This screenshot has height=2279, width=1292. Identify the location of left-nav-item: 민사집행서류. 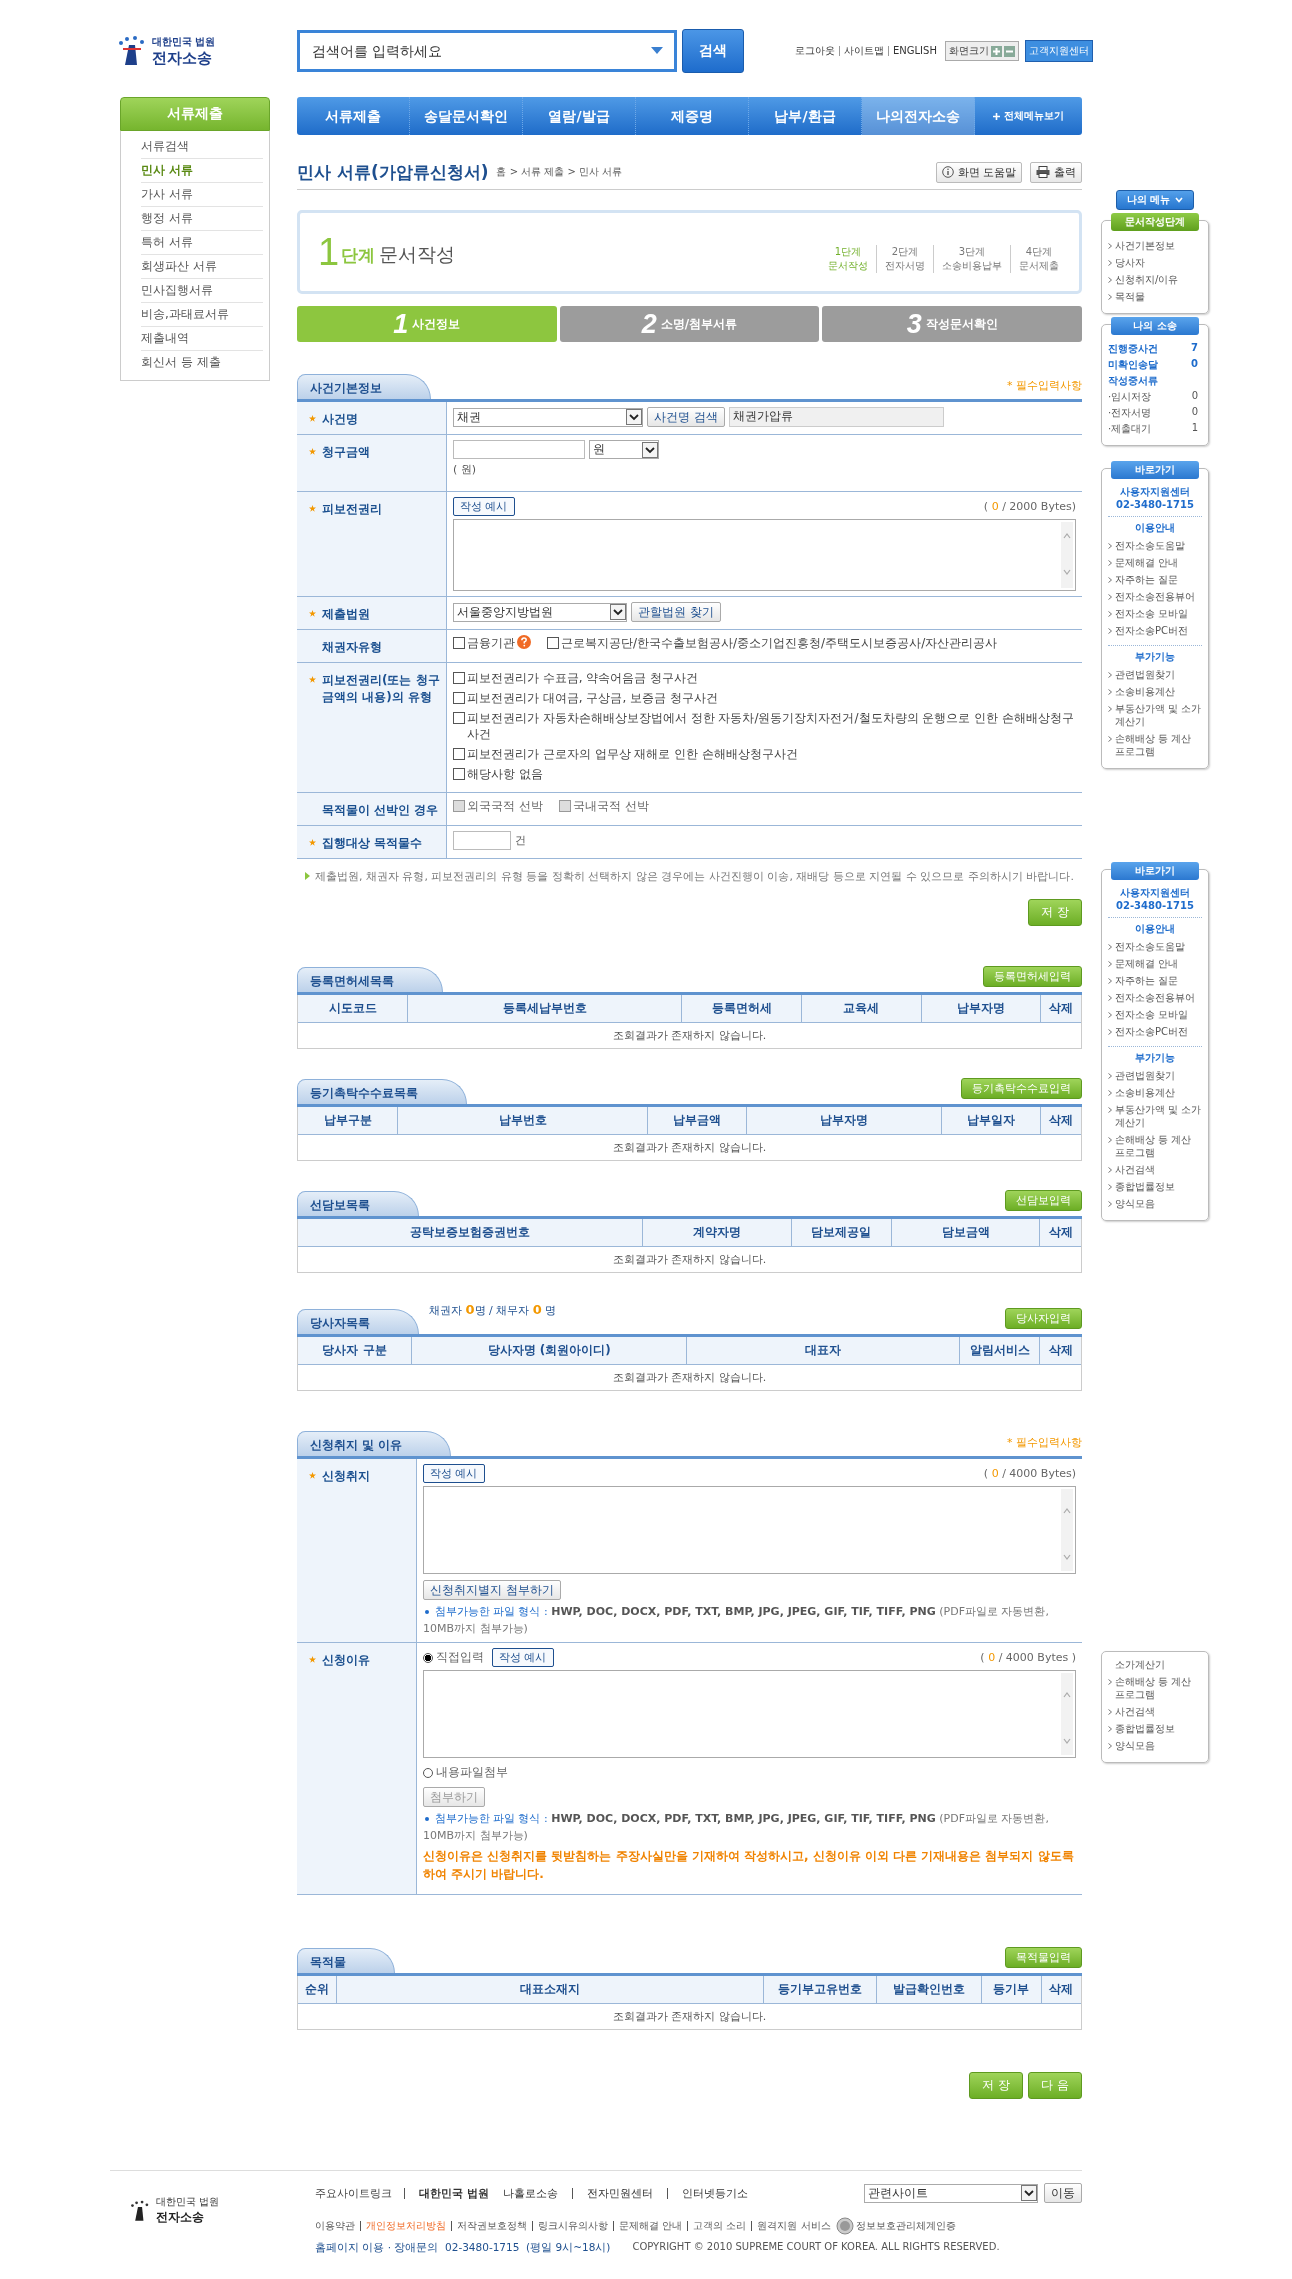
(202, 291).